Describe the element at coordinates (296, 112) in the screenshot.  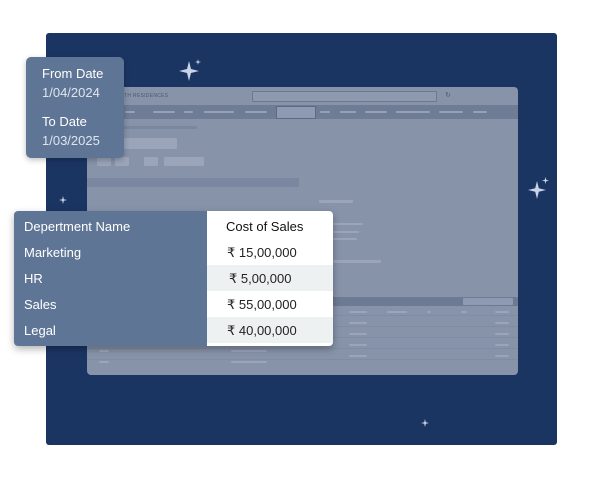
I see `app-nav-active-tab` at that location.